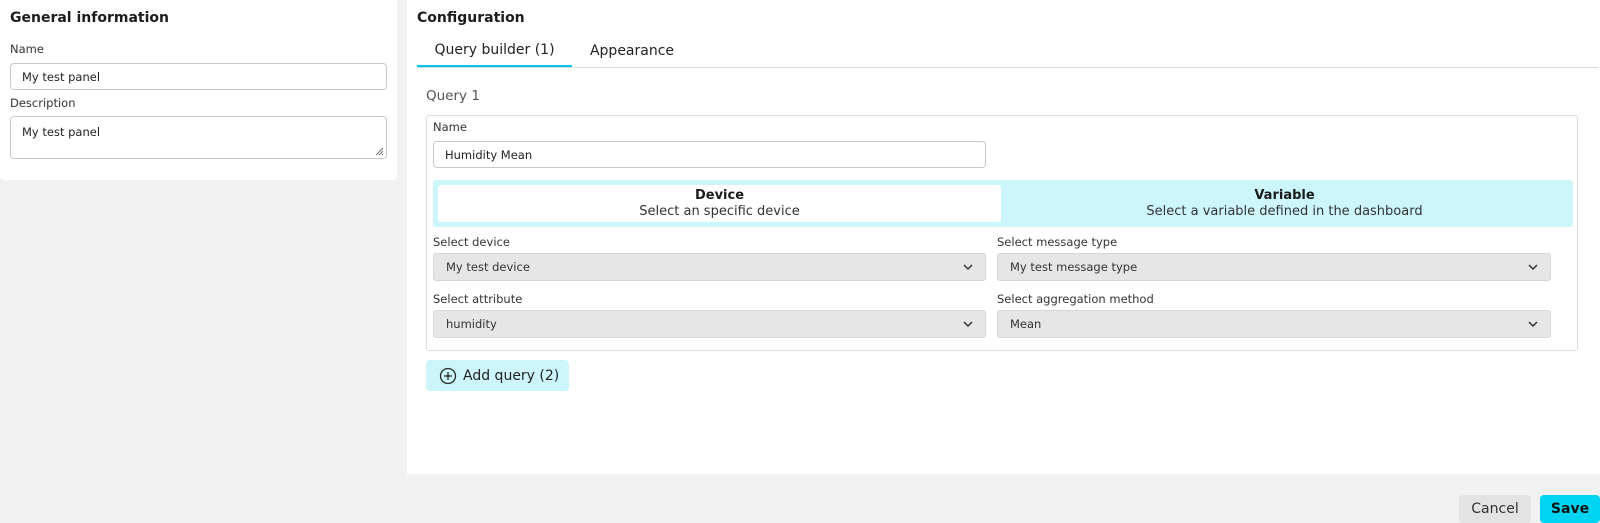 This screenshot has height=523, width=1600. Describe the element at coordinates (1057, 242) in the screenshot. I see `select-message-type-label: Select message type` at that location.